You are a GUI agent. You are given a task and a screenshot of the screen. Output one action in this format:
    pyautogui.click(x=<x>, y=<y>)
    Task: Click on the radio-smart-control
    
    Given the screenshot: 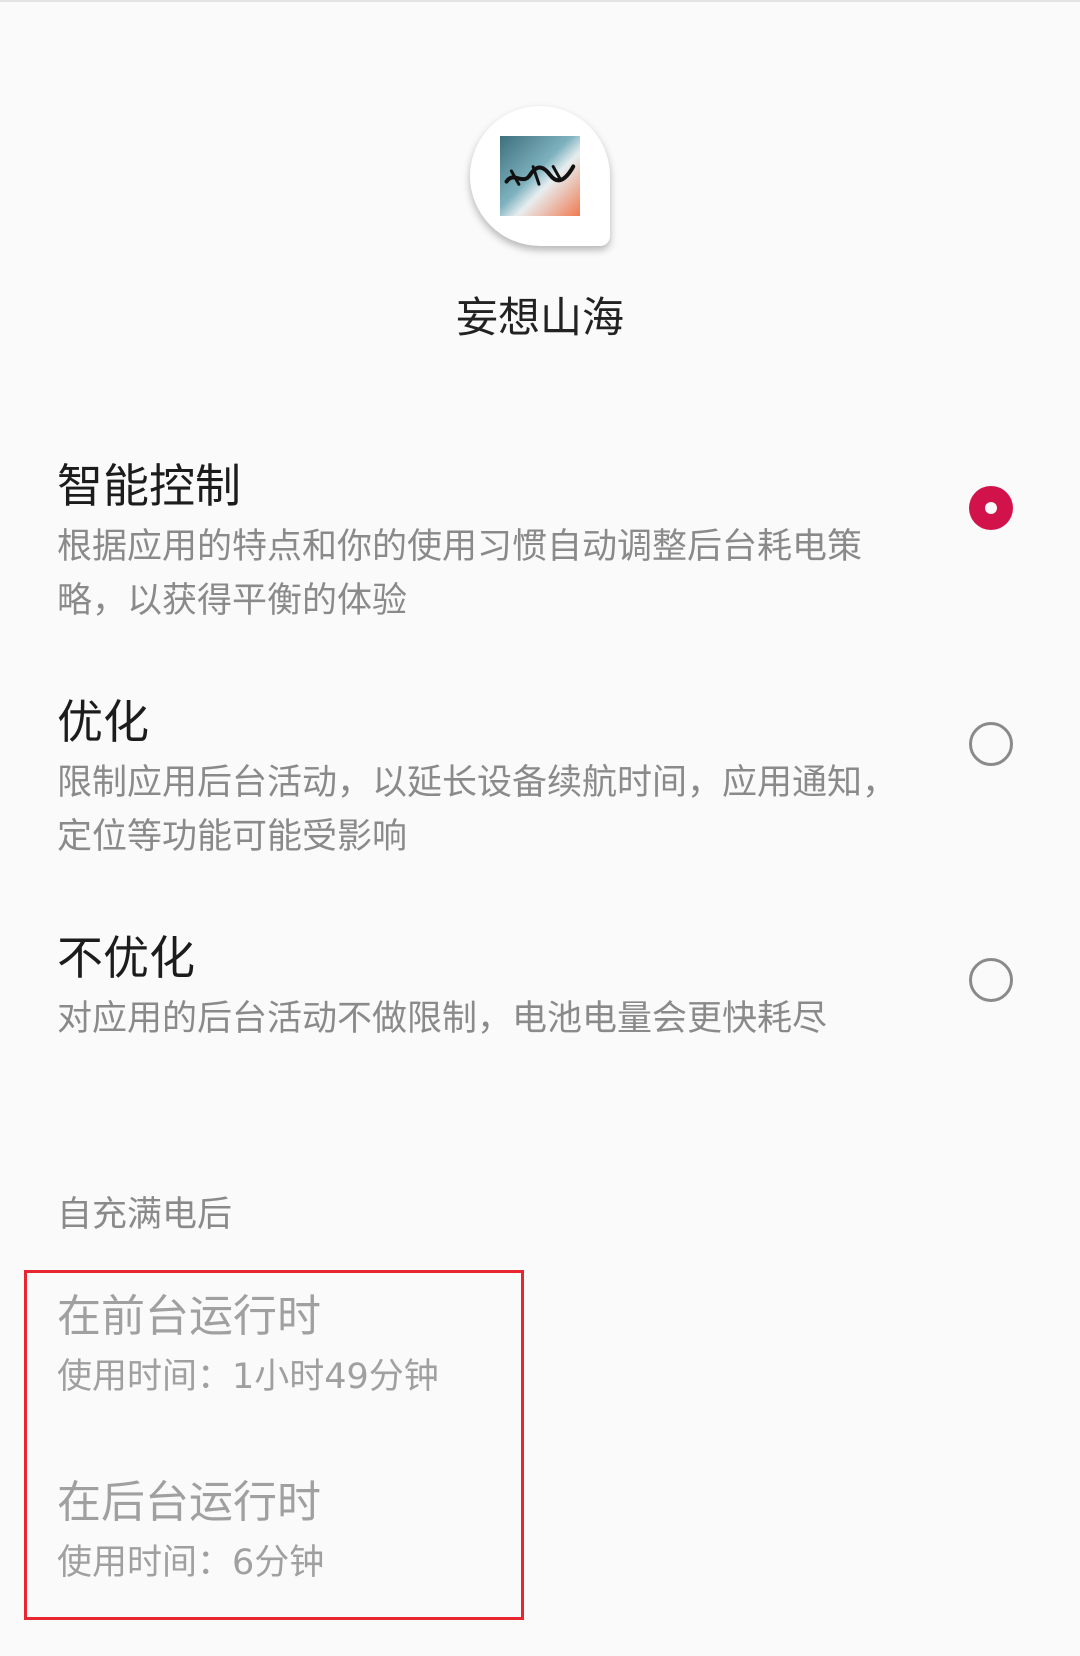 What is the action you would take?
    pyautogui.click(x=991, y=508)
    